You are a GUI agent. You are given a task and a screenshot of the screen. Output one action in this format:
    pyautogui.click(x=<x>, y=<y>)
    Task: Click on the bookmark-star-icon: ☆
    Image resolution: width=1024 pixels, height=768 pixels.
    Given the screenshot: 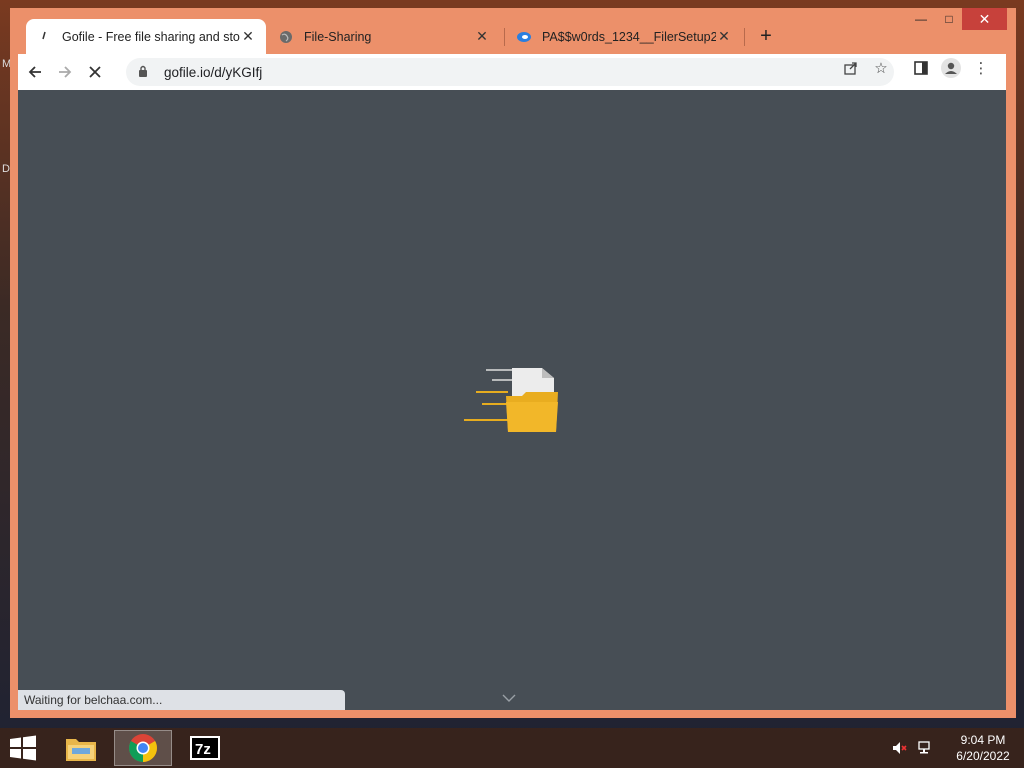 What is the action you would take?
    pyautogui.click(x=881, y=68)
    